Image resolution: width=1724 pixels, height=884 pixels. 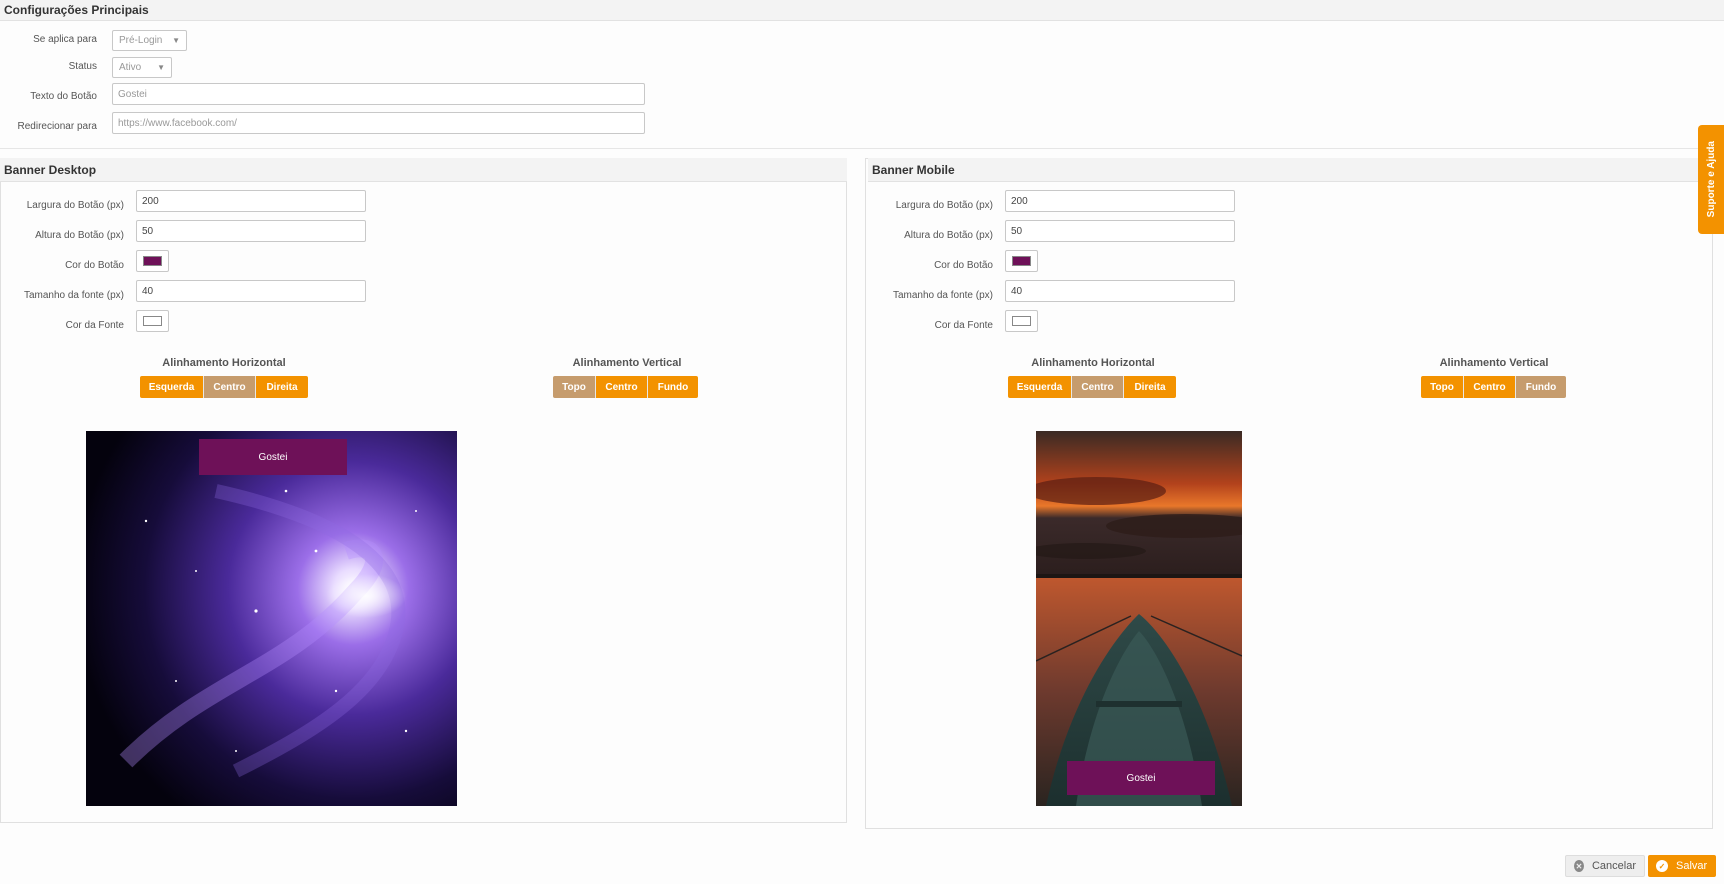 What do you see at coordinates (1150, 387) in the screenshot?
I see `mobile-h-align-right: Direita` at bounding box center [1150, 387].